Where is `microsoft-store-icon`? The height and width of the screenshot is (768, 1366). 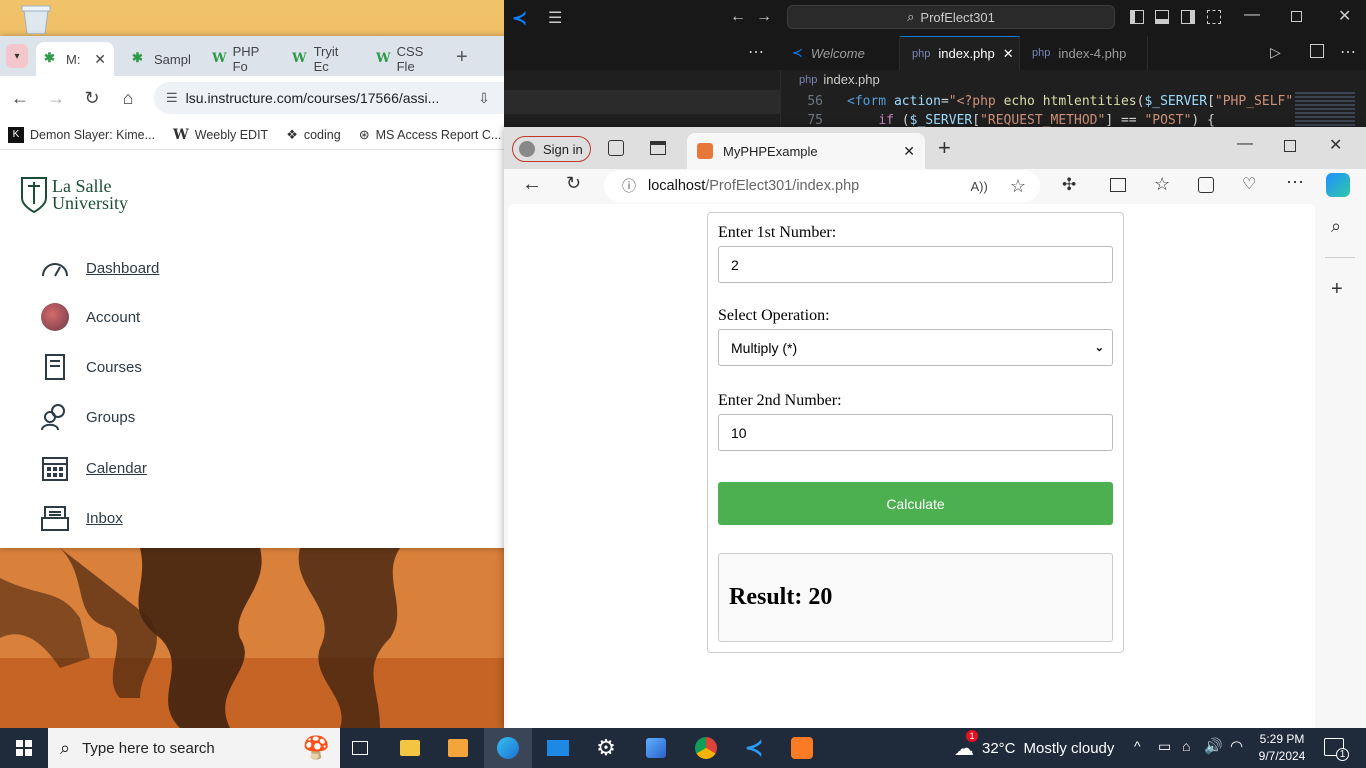 microsoft-store-icon is located at coordinates (458, 748).